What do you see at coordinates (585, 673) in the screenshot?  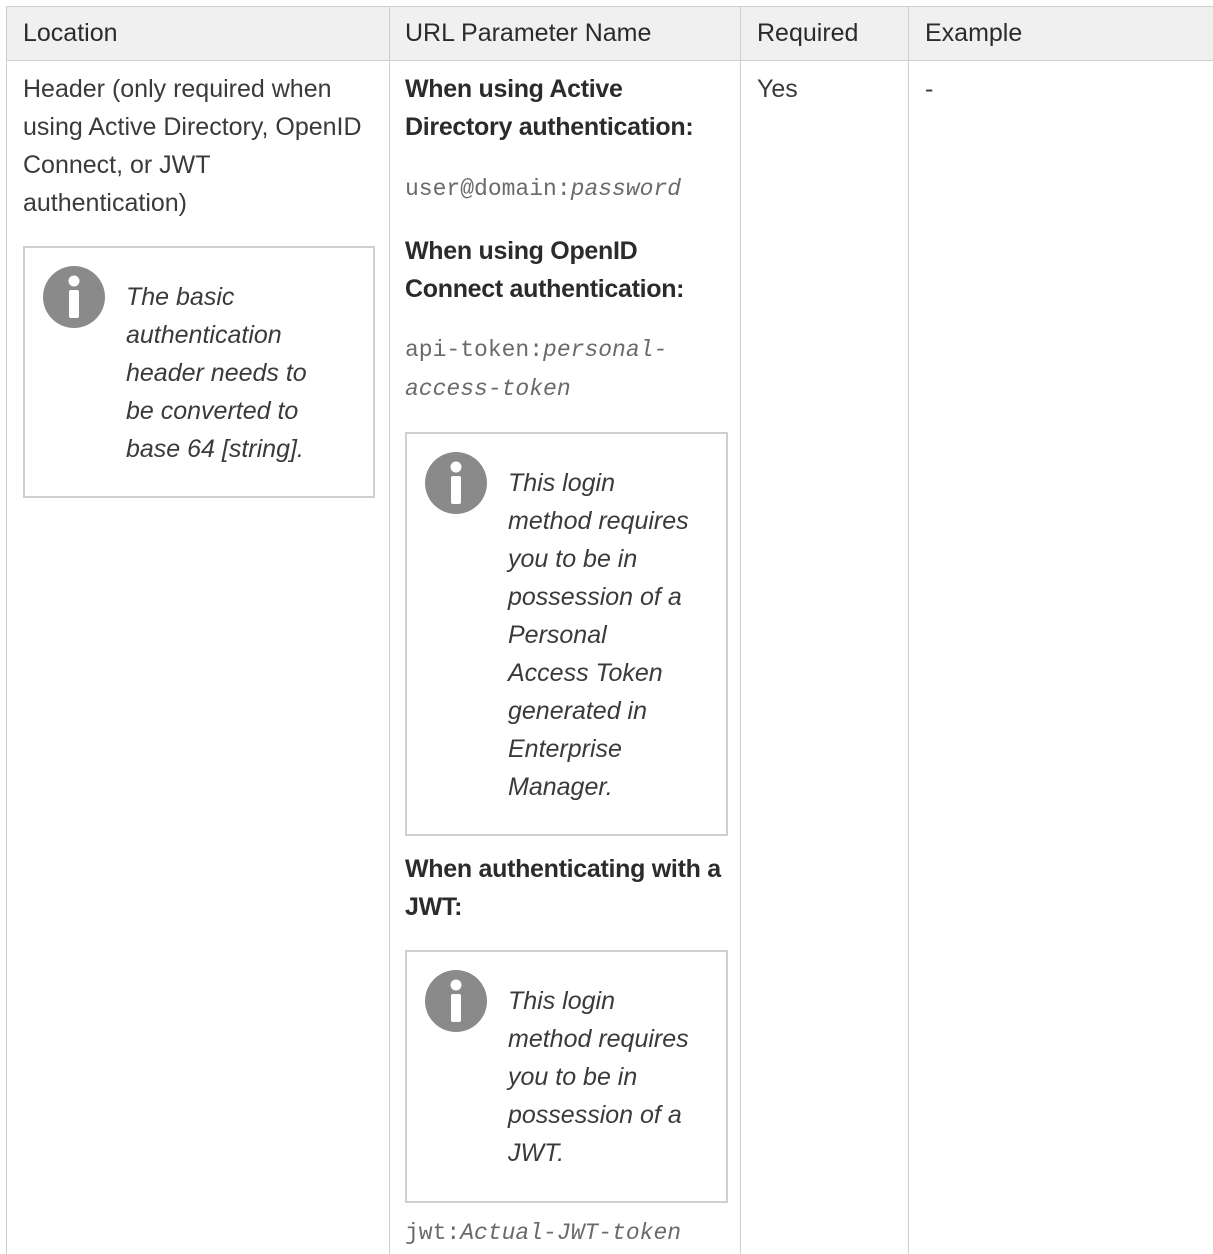 I see `note-line: Access Token` at bounding box center [585, 673].